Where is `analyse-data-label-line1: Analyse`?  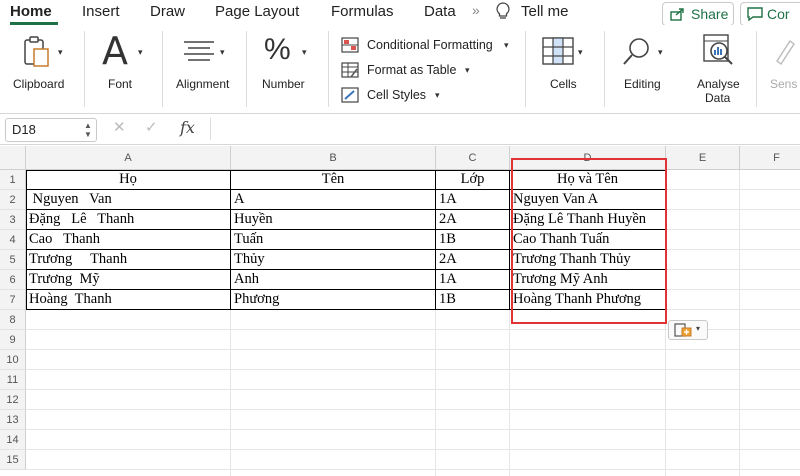 analyse-data-label-line1: Analyse is located at coordinates (718, 84).